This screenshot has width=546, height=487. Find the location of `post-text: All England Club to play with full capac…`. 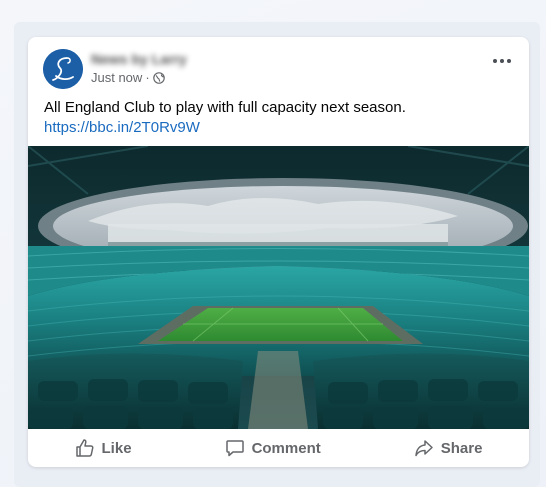

post-text: All England Club to play with full capac… is located at coordinates (279, 118).